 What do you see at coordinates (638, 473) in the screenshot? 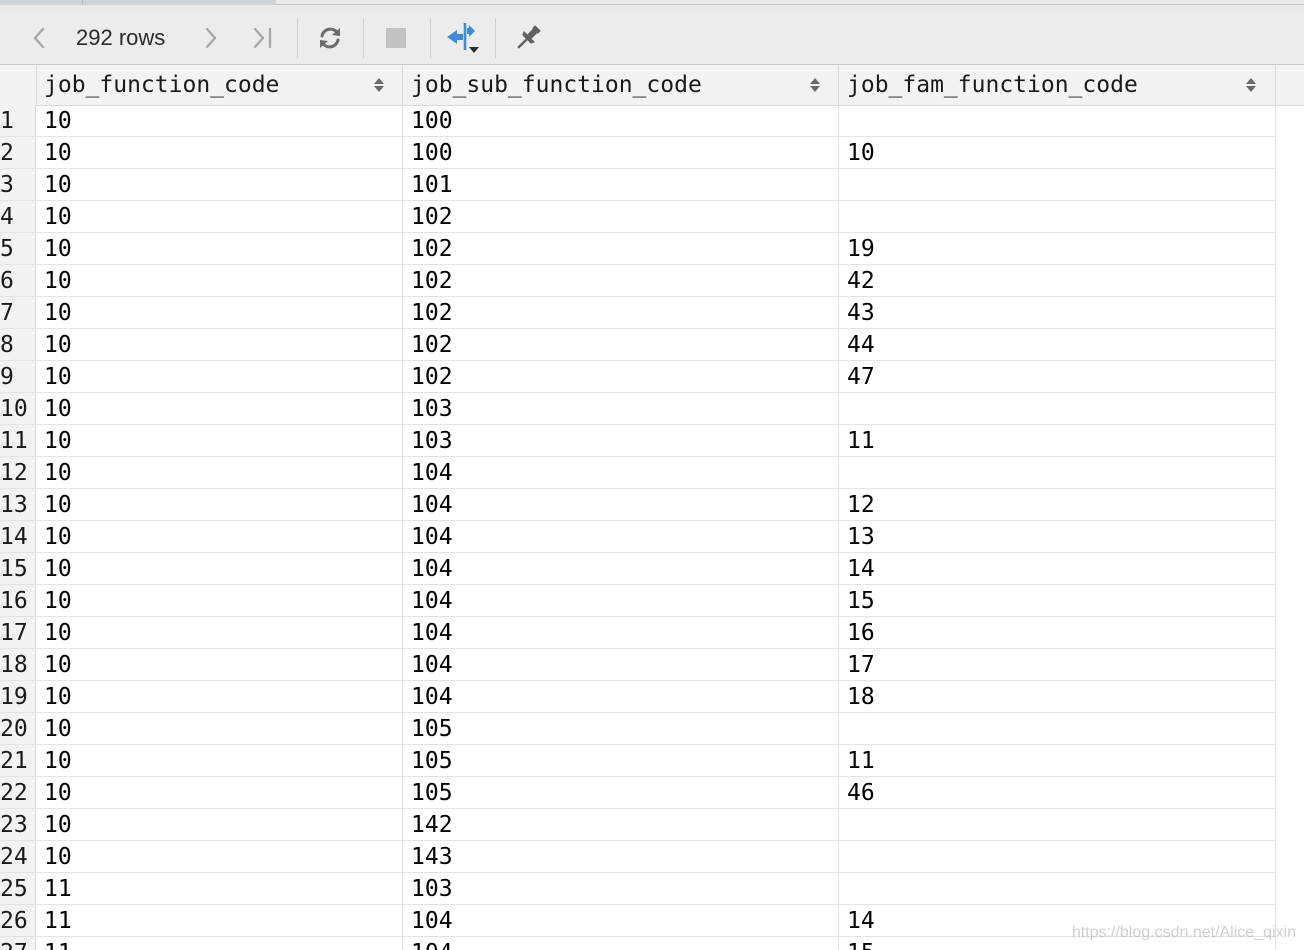
I see `table-row: 12 10 104` at bounding box center [638, 473].